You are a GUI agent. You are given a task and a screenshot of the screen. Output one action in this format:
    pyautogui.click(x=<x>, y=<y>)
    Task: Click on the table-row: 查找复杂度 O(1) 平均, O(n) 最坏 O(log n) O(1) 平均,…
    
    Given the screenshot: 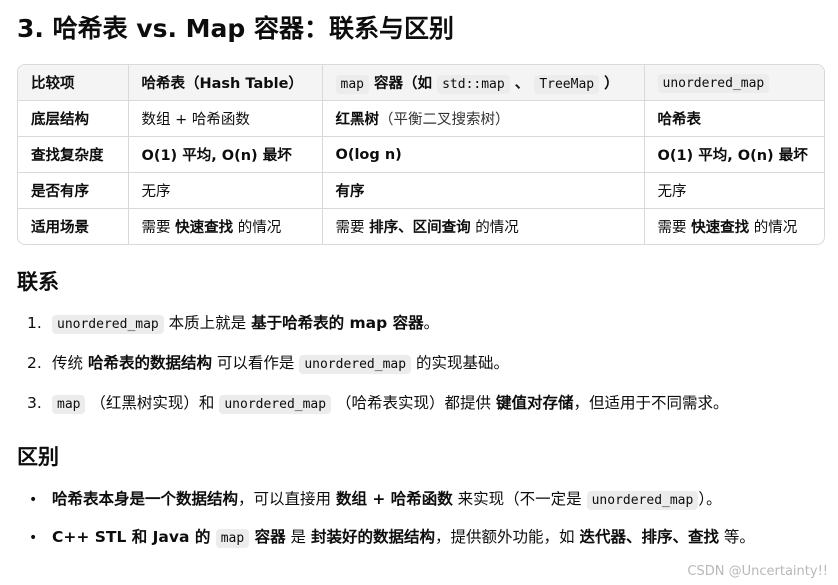 What is the action you would take?
    pyautogui.click(x=421, y=154)
    